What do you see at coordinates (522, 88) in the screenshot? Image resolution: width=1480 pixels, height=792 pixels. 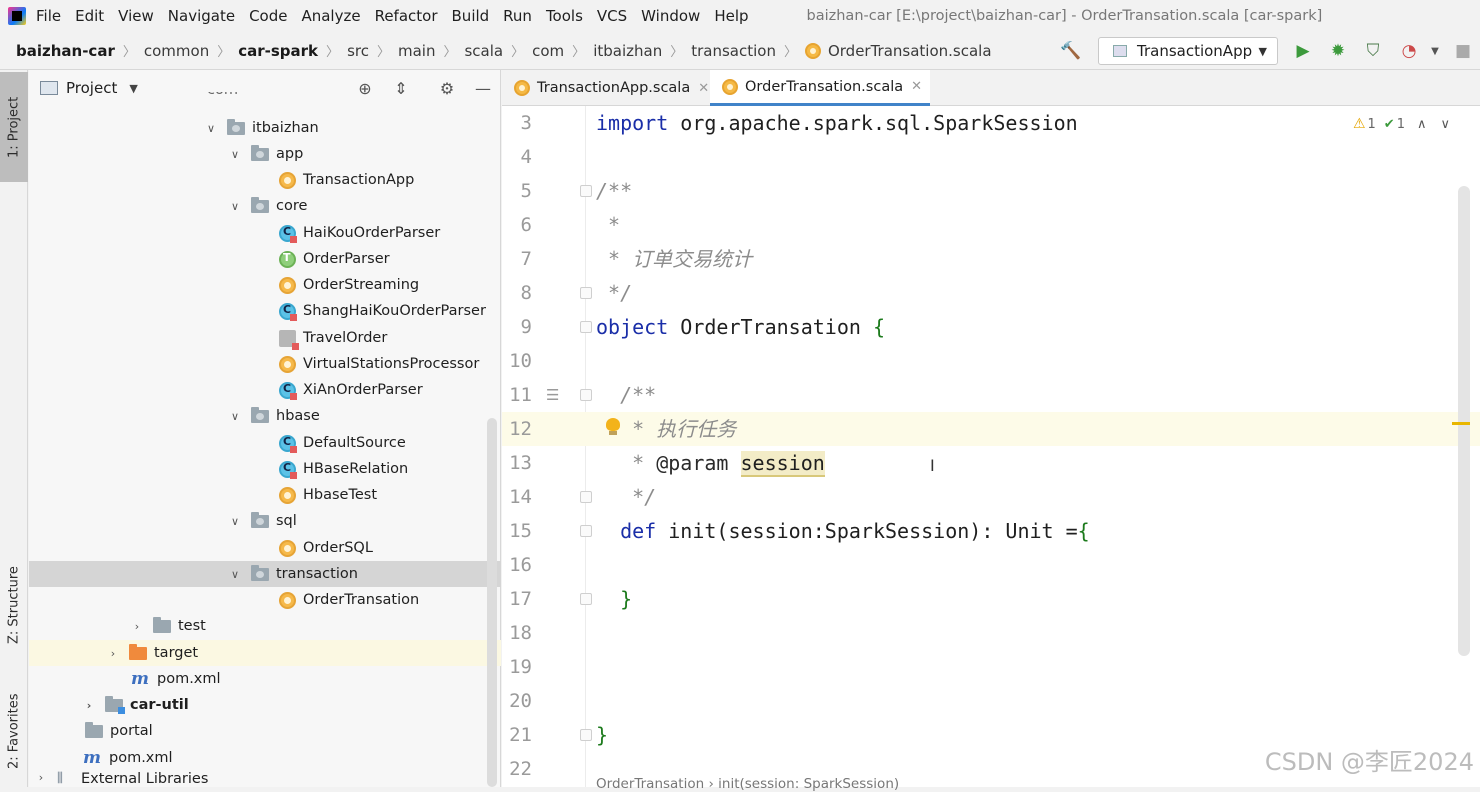 I see `scala-object-icon` at bounding box center [522, 88].